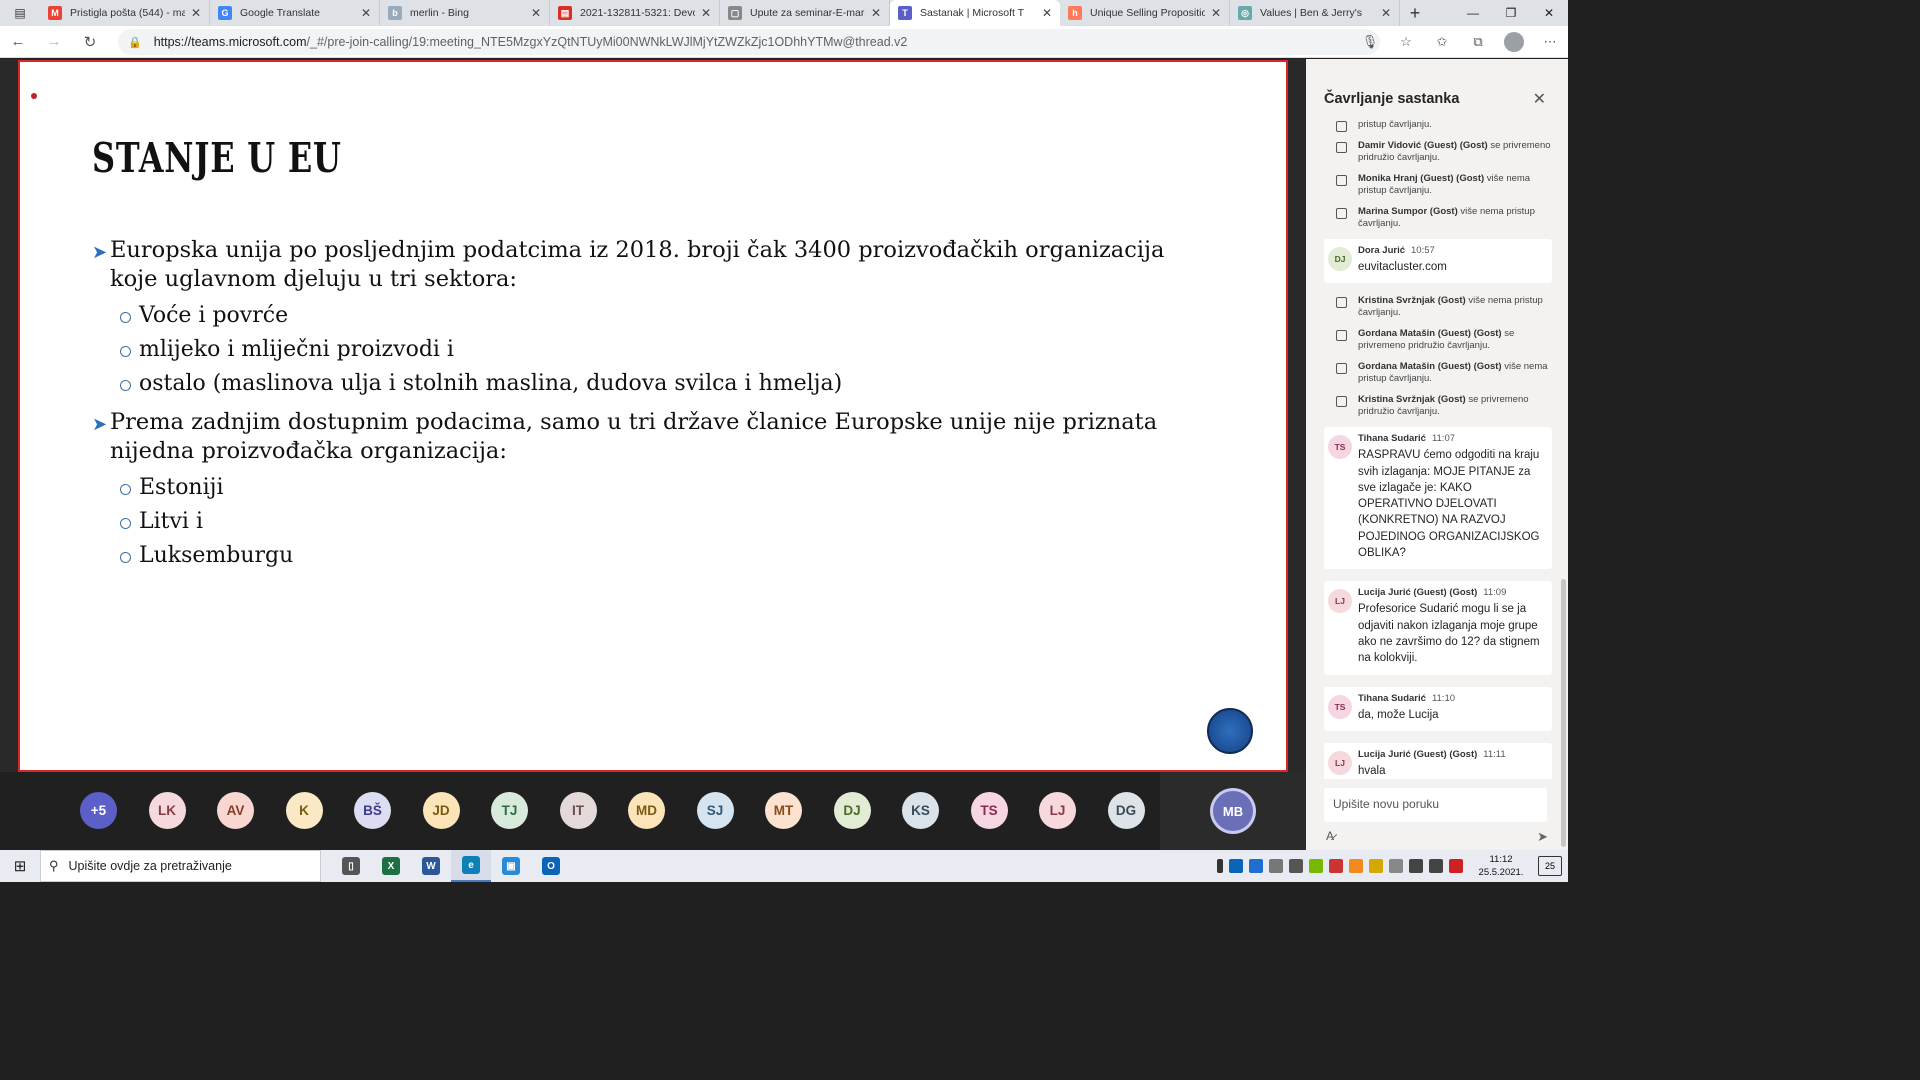 The height and width of the screenshot is (1080, 1920). I want to click on forward-icon: →, so click(54, 42).